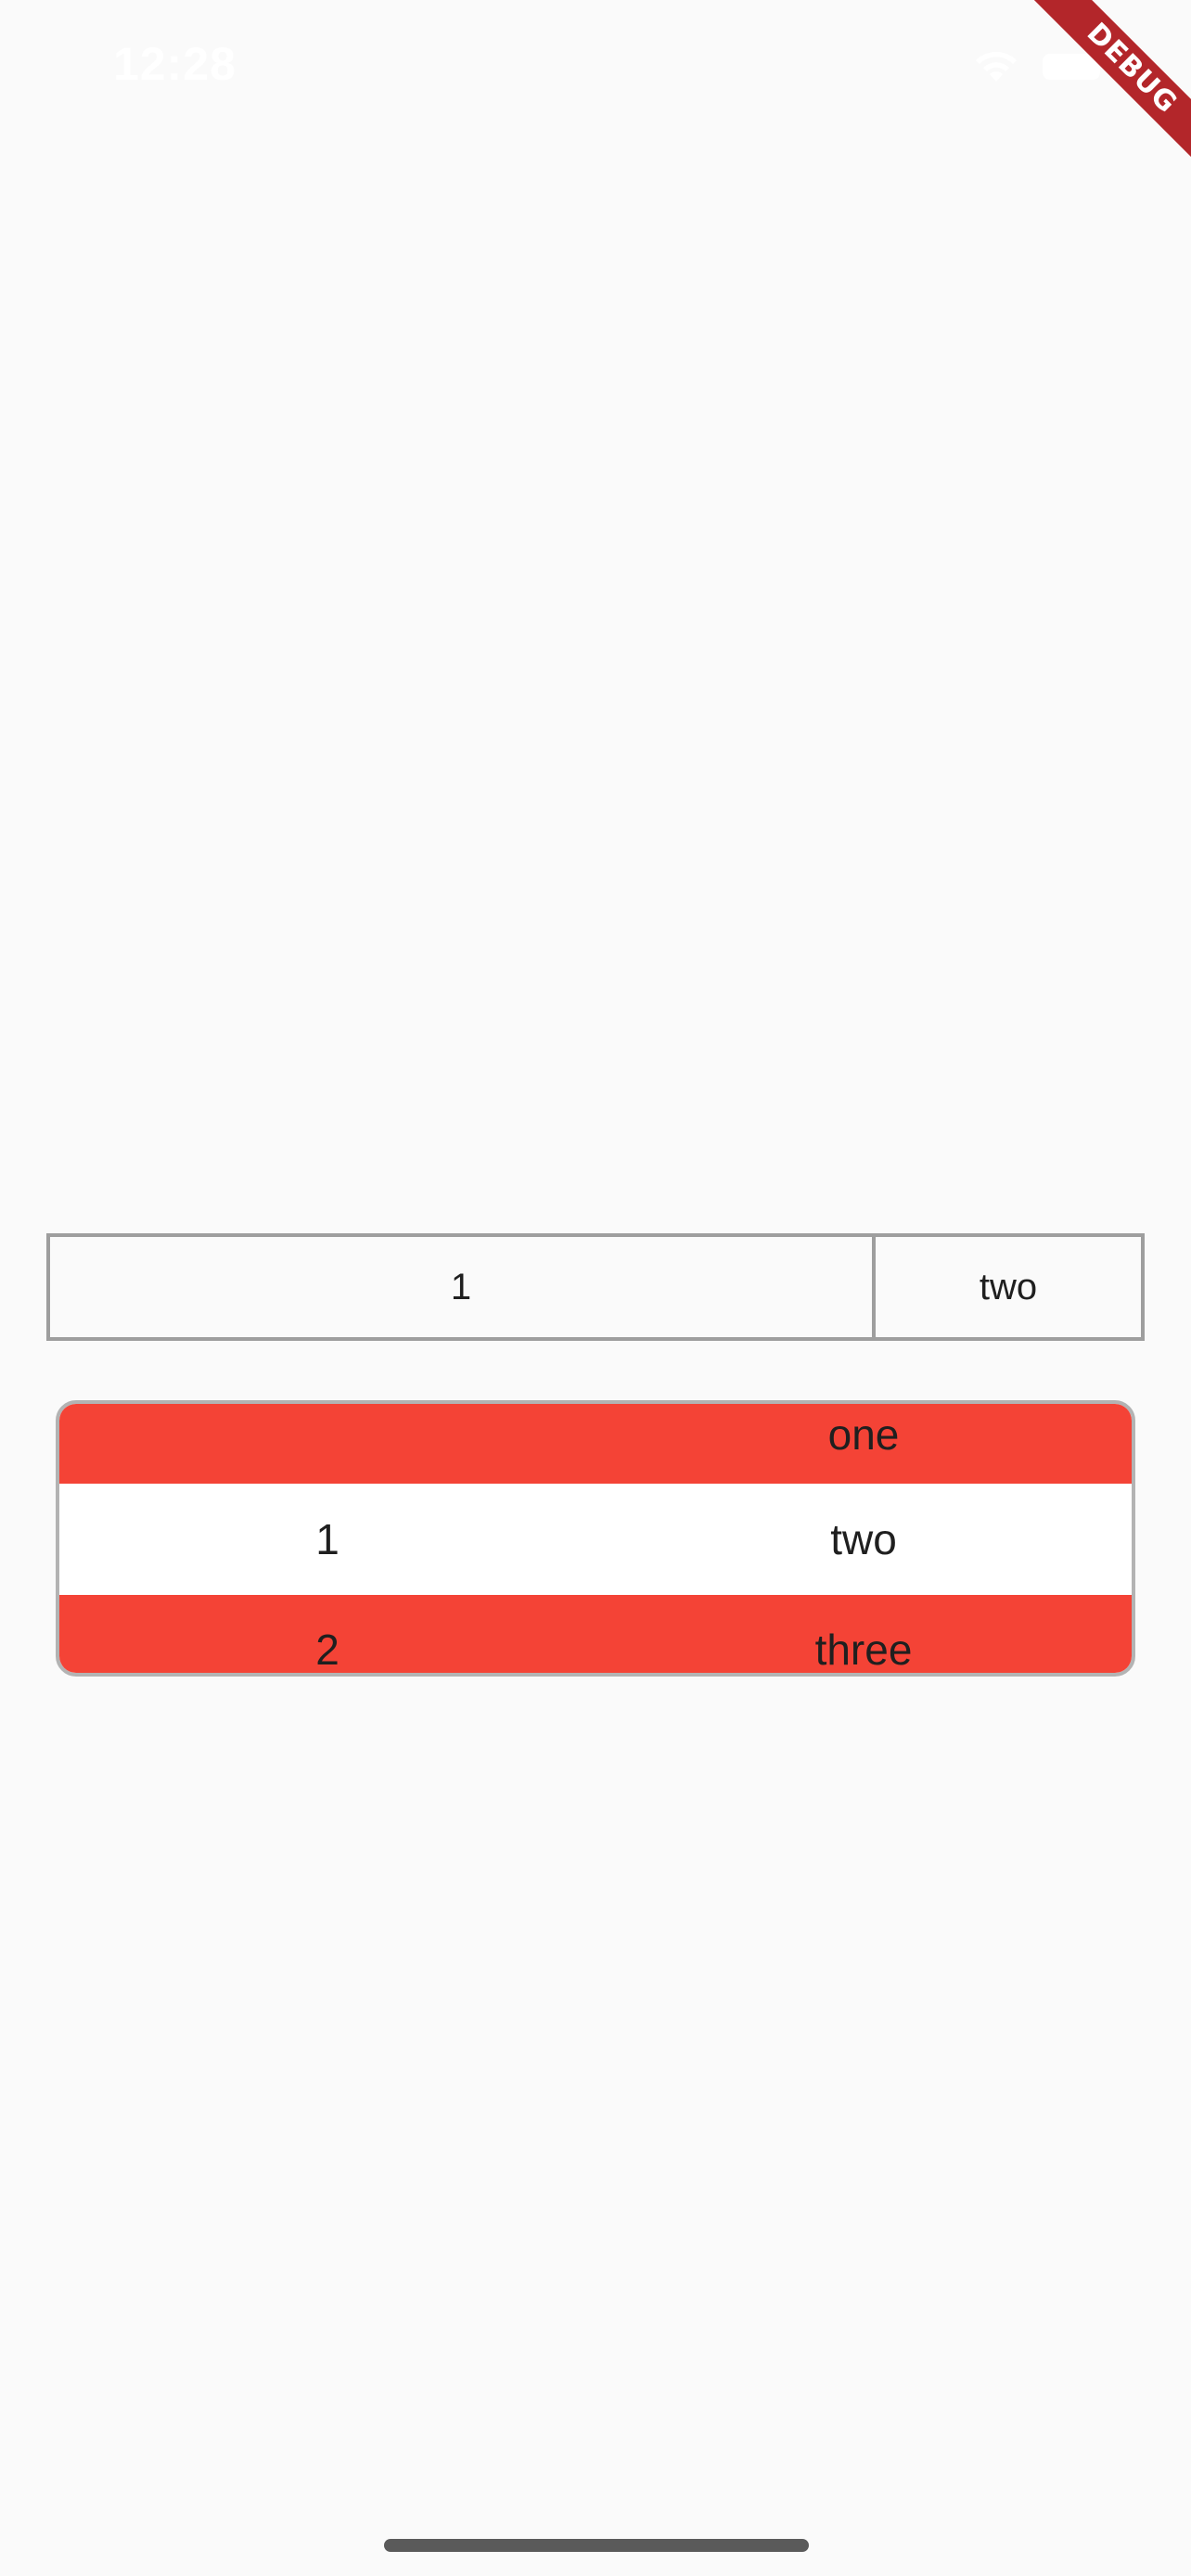 This screenshot has width=1191, height=2576. I want to click on table-cell: one, so click(864, 1444).